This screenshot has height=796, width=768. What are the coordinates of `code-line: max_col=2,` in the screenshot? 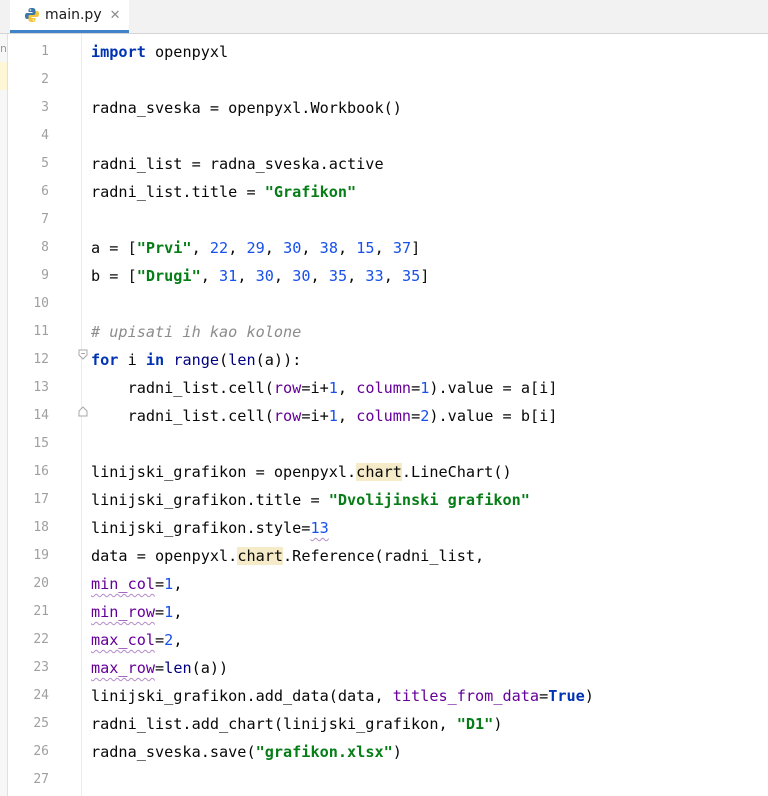 It's located at (136, 640).